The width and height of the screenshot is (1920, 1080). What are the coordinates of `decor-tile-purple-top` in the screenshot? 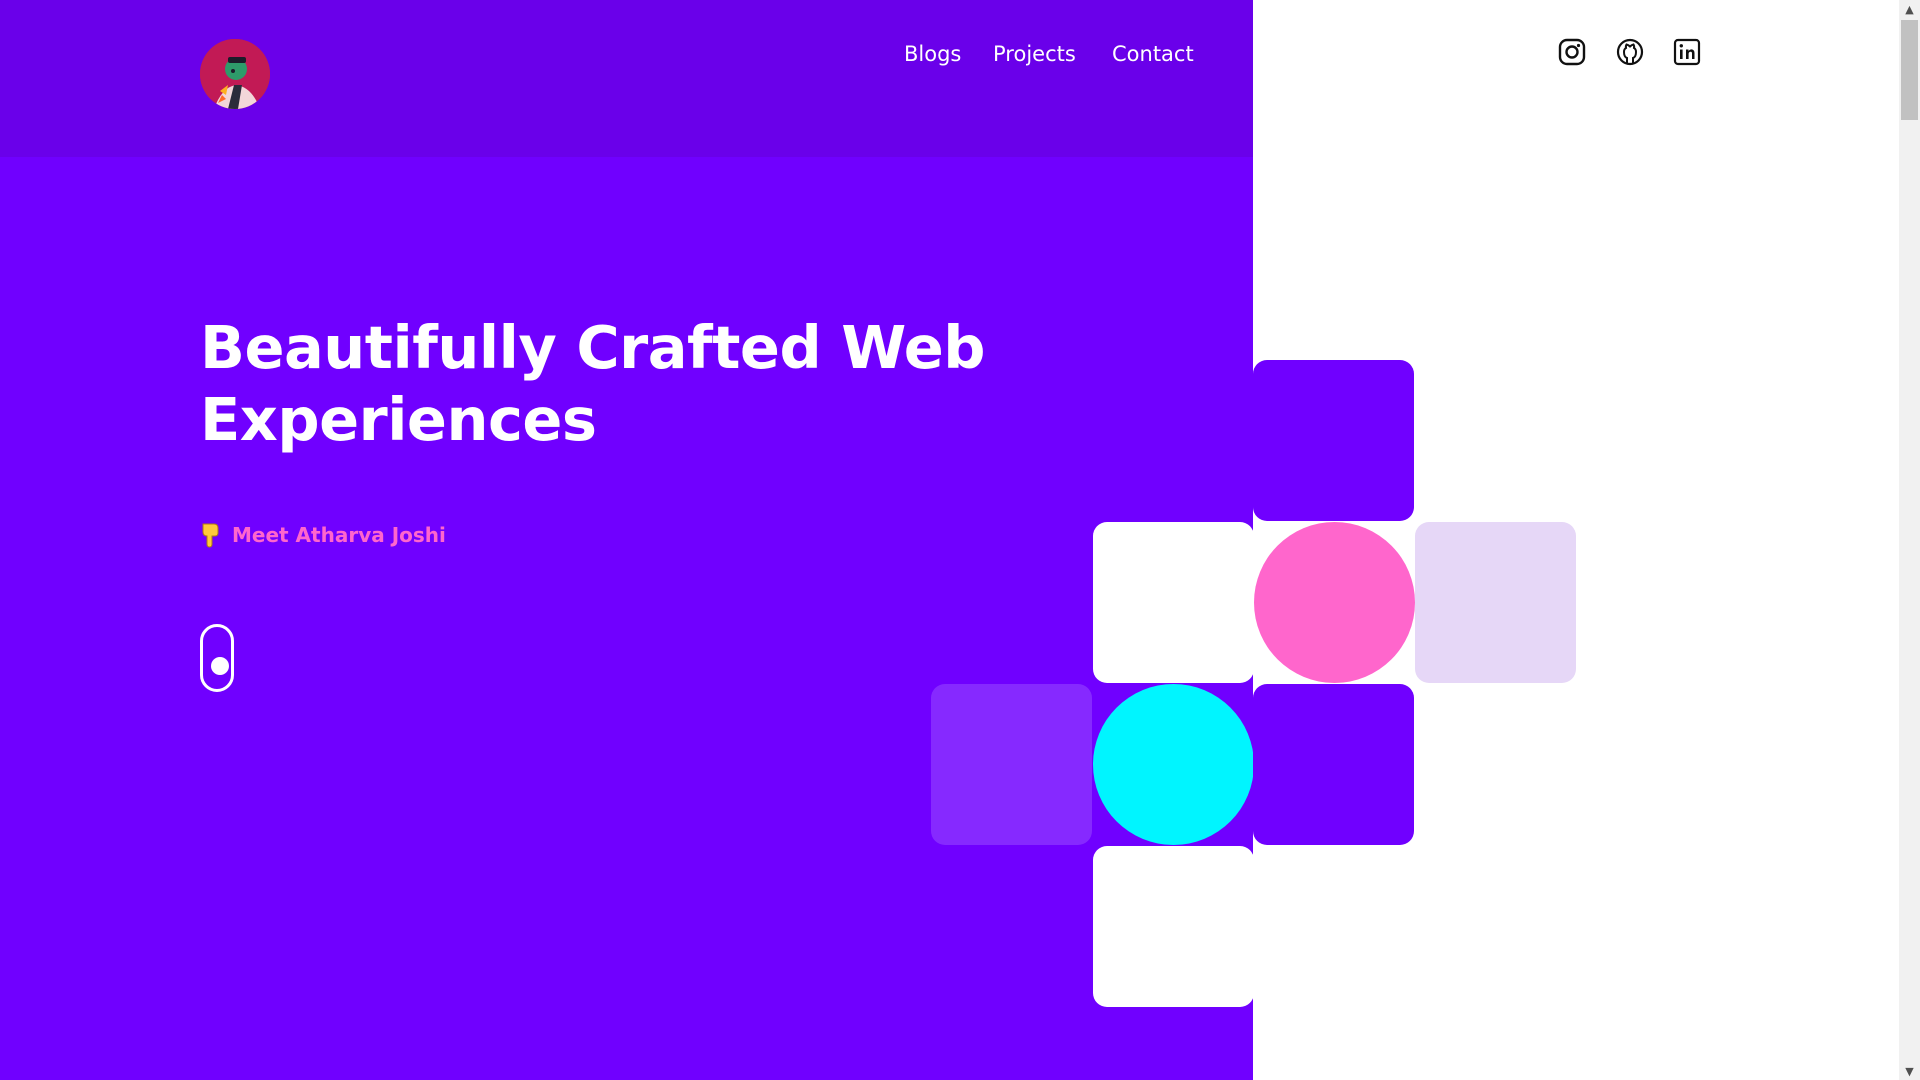 It's located at (1333, 440).